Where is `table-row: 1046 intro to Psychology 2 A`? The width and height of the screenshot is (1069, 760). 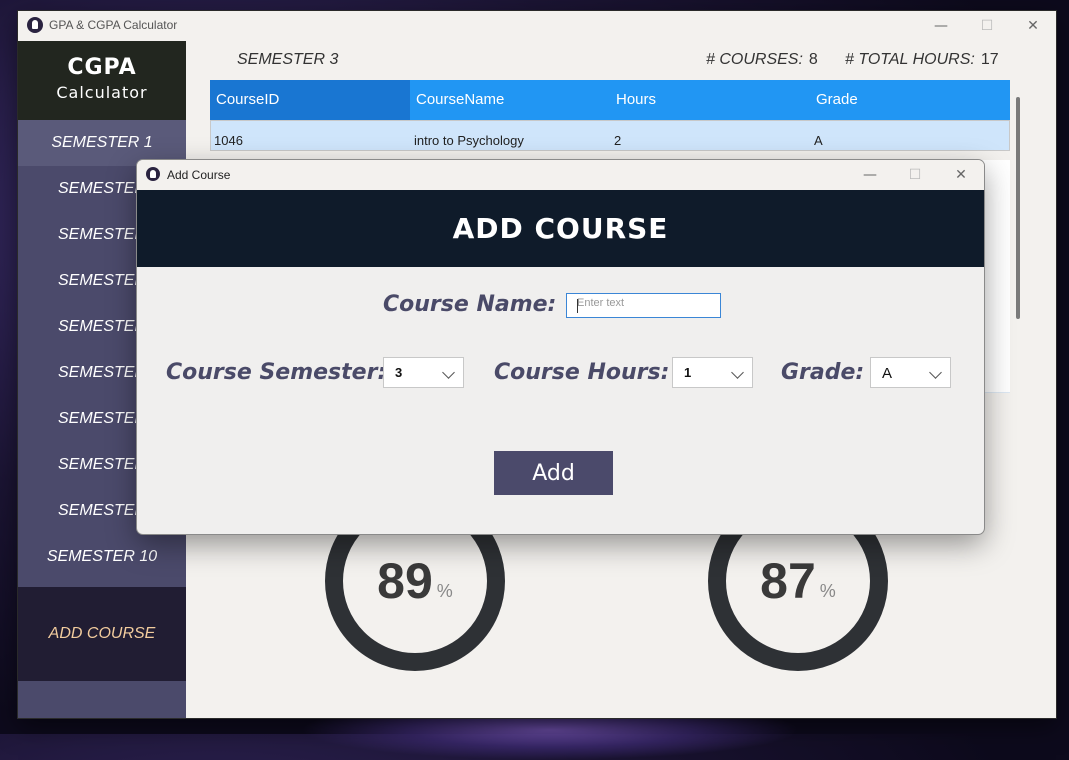 table-row: 1046 intro to Psychology 2 A is located at coordinates (610, 135).